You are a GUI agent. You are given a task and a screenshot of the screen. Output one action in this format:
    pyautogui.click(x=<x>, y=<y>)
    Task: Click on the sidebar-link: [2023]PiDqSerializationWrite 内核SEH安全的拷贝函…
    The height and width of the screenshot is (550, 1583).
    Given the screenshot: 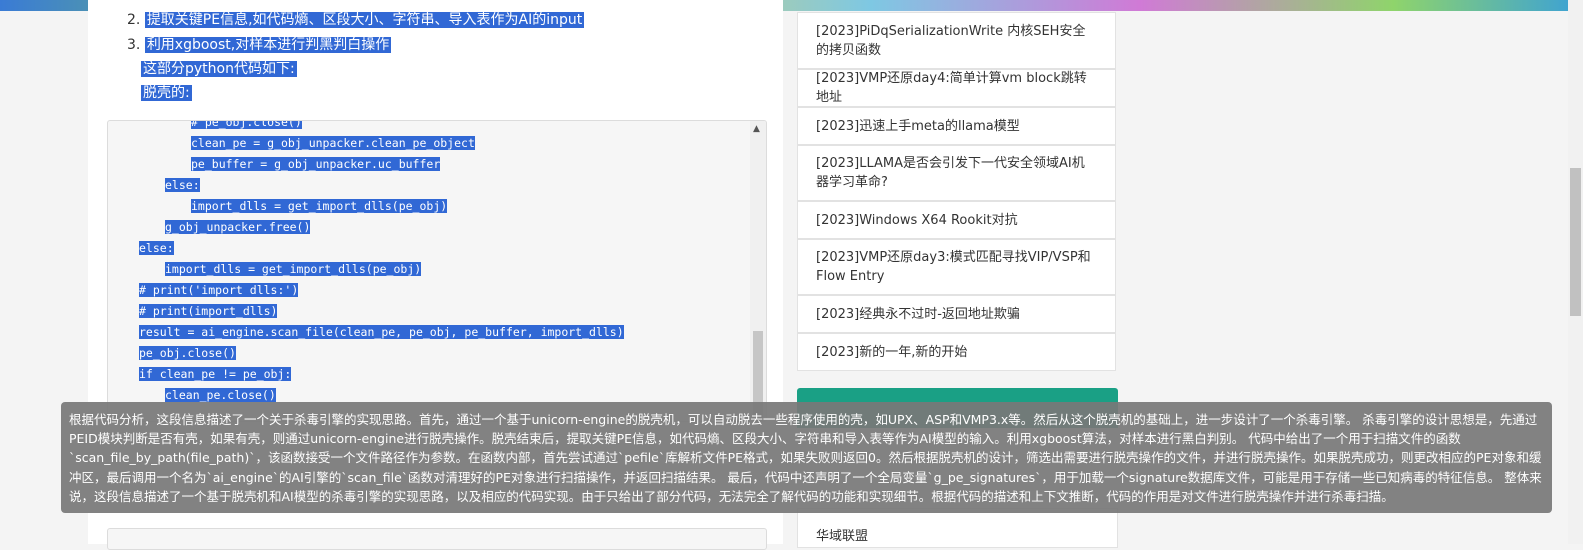 What is the action you would take?
    pyautogui.click(x=956, y=40)
    